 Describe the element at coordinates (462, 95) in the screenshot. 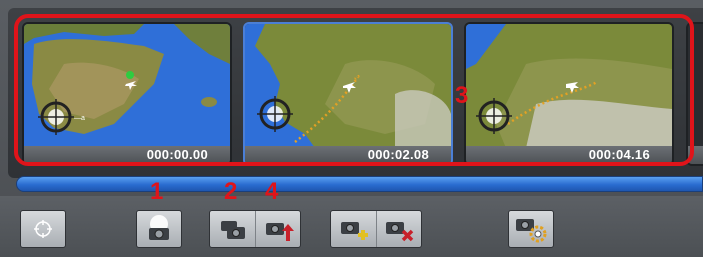

I see `callout-3: 3` at that location.